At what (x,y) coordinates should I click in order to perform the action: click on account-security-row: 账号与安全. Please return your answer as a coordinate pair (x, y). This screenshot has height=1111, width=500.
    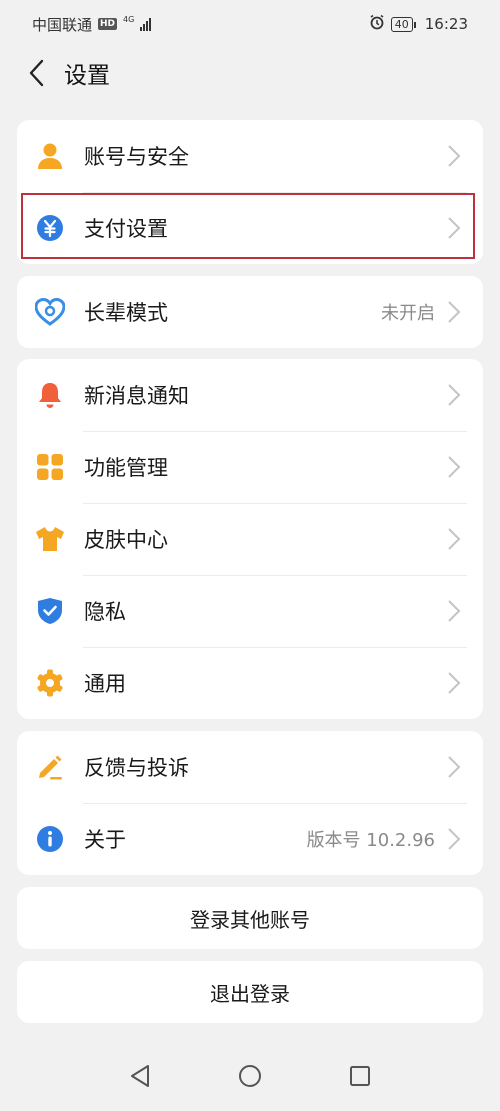
    Looking at the image, I should click on (250, 156).